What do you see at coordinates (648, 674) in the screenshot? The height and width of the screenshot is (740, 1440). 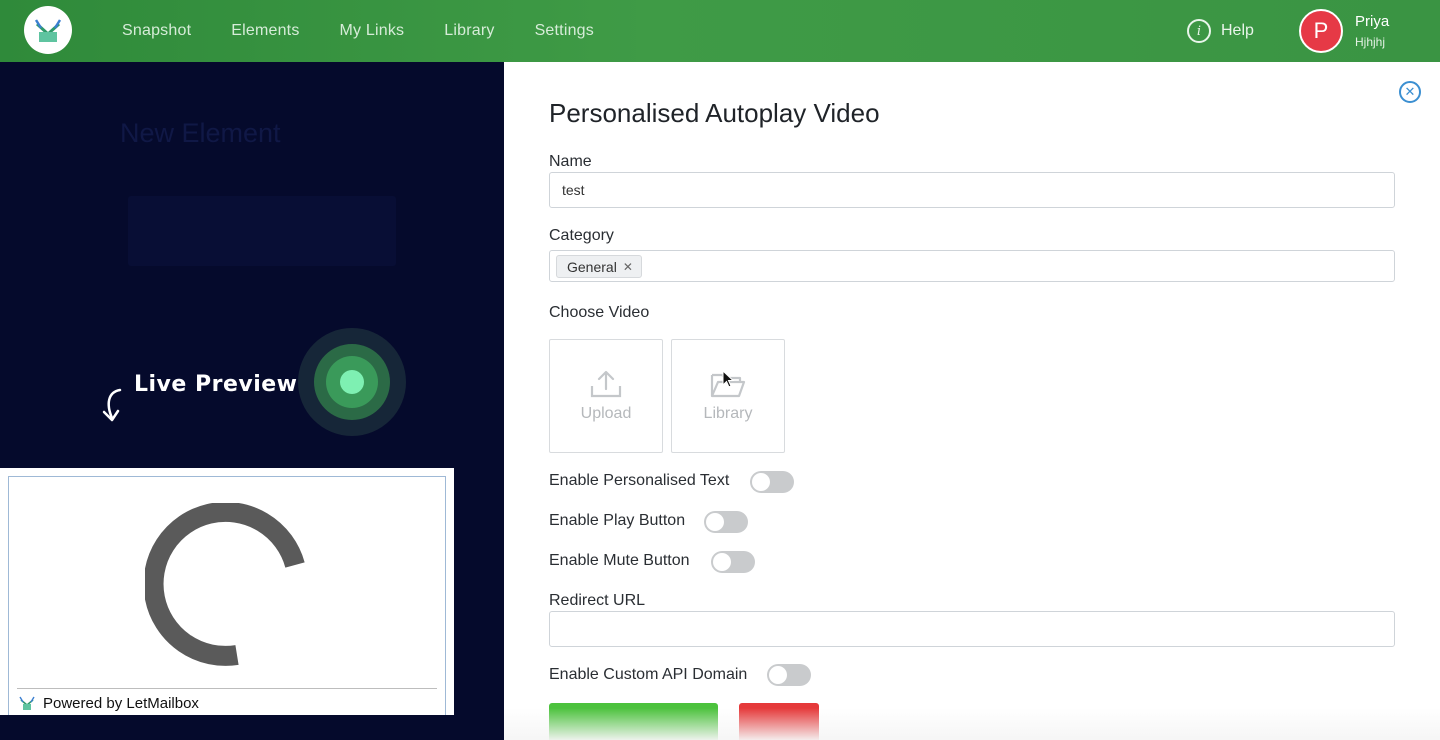 I see `custom-api-label: Enable Custom API Domain` at bounding box center [648, 674].